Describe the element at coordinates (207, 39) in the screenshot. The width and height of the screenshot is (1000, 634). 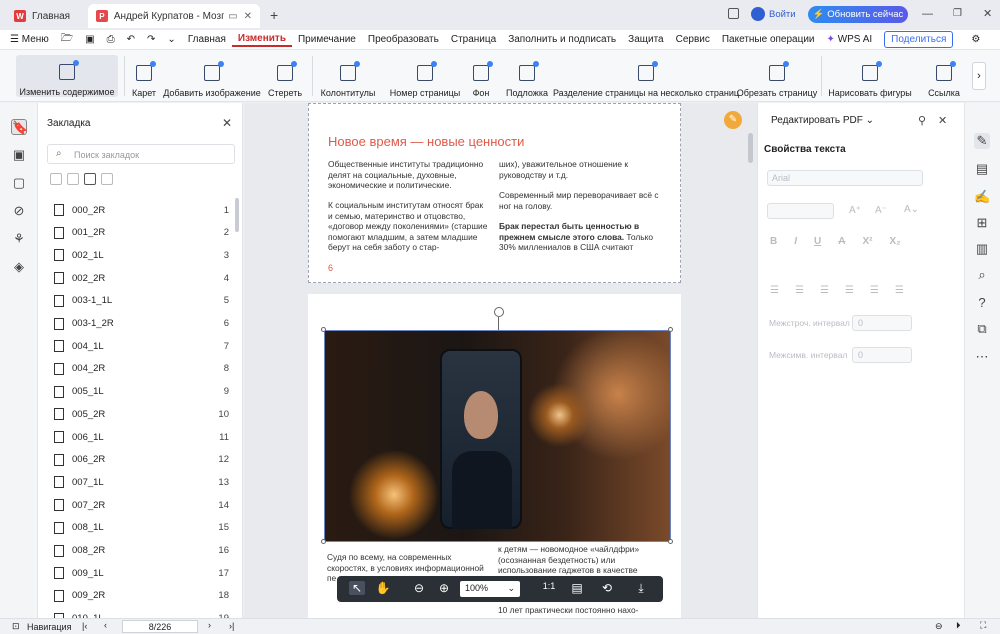
I see `menu-item-home: Главная` at that location.